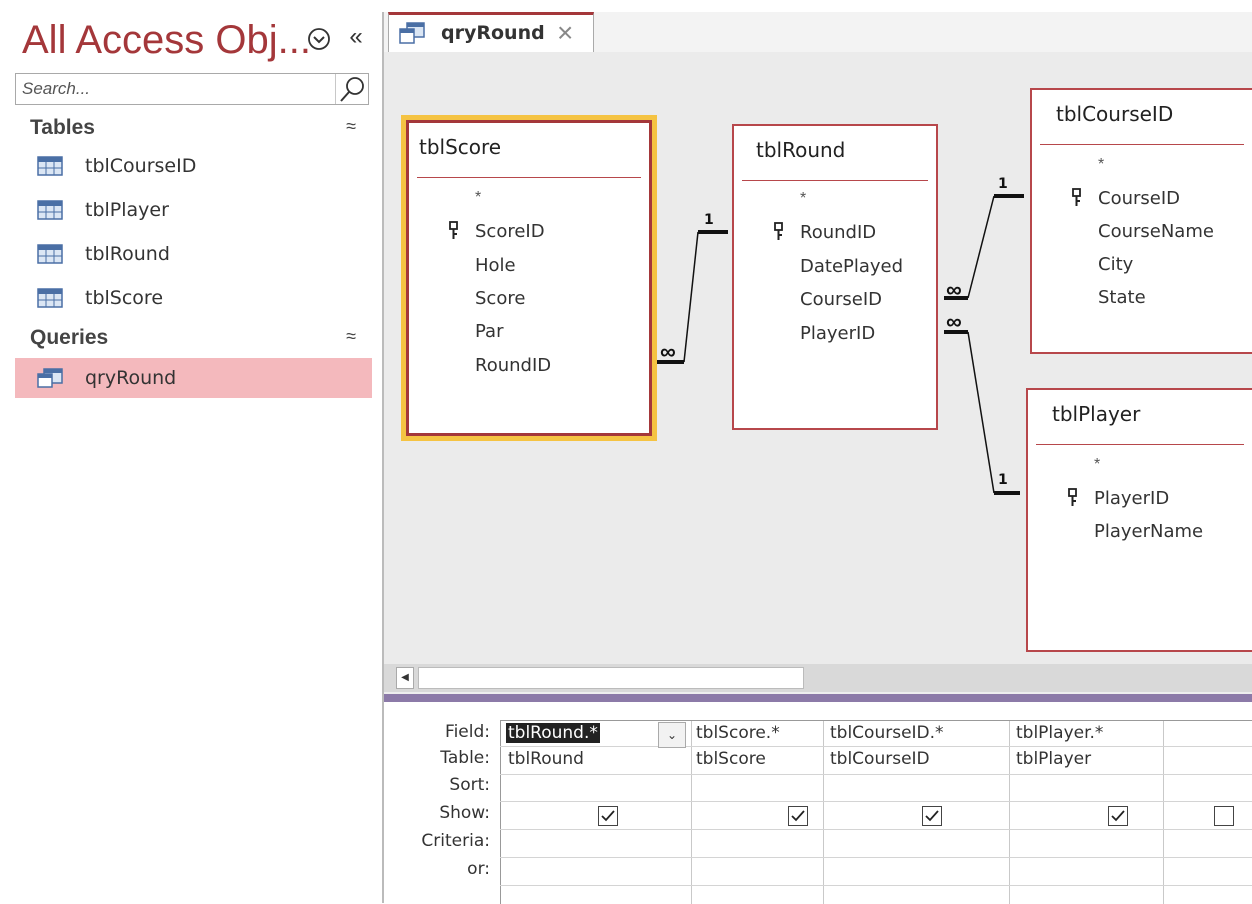 The height and width of the screenshot is (904, 1252). I want to click on nav-item-tblround: tblRound, so click(193, 254).